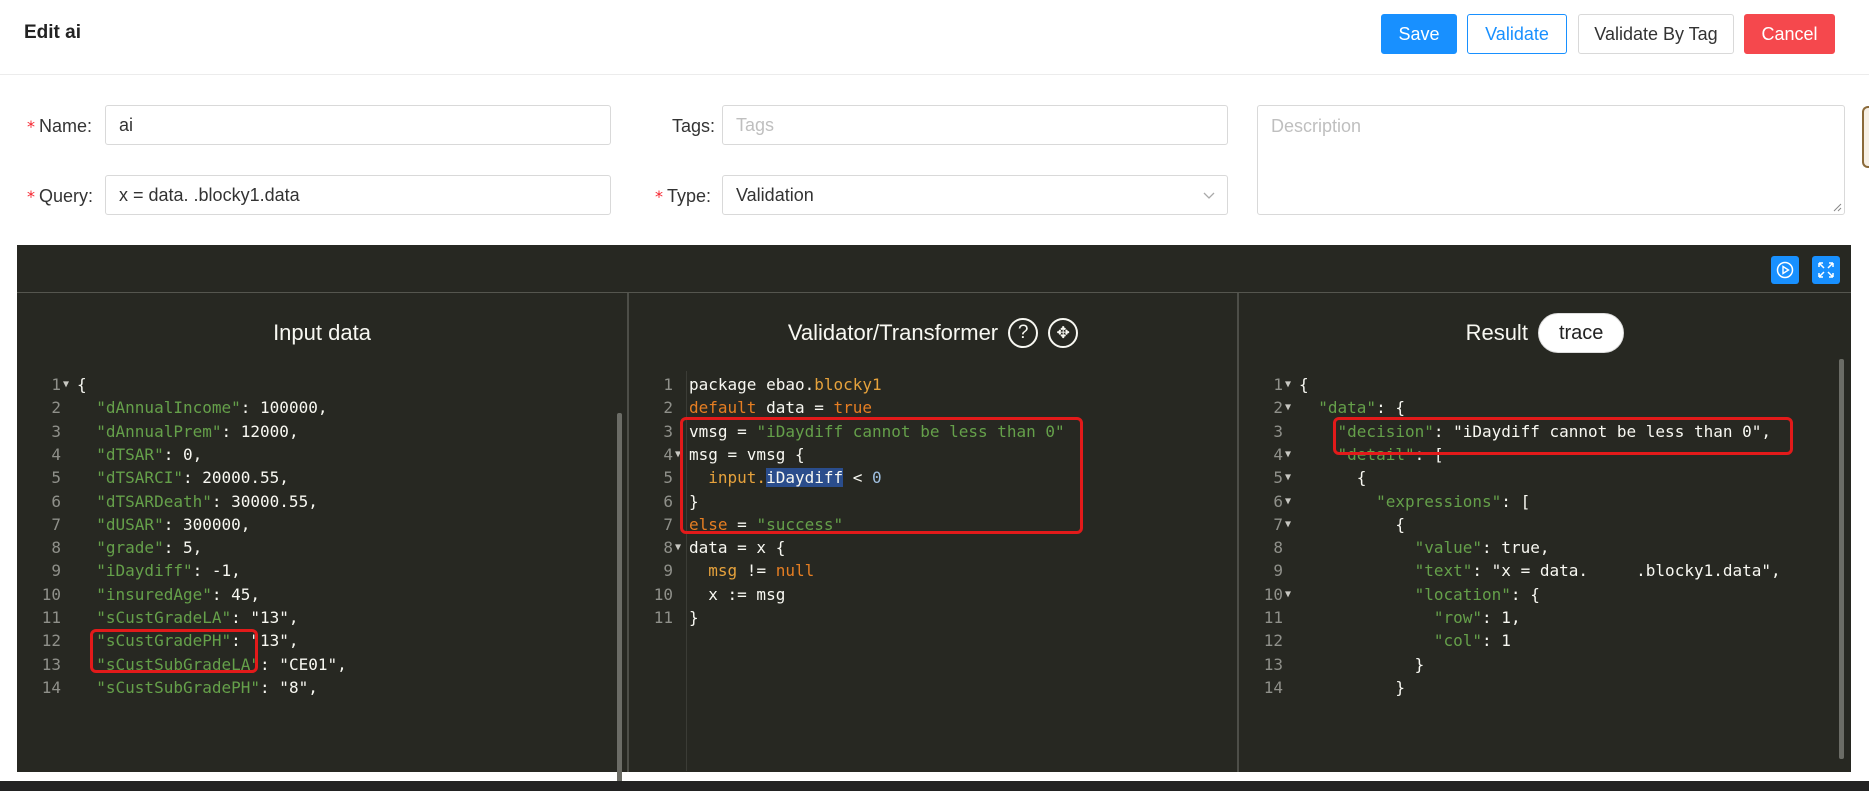  What do you see at coordinates (1419, 34) in the screenshot?
I see `save-button: Save` at bounding box center [1419, 34].